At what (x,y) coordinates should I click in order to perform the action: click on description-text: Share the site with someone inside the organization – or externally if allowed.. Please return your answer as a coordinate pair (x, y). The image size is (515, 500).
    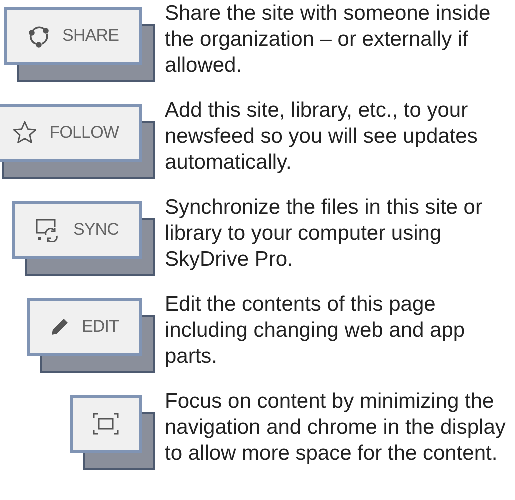
    Looking at the image, I should click on (328, 40).